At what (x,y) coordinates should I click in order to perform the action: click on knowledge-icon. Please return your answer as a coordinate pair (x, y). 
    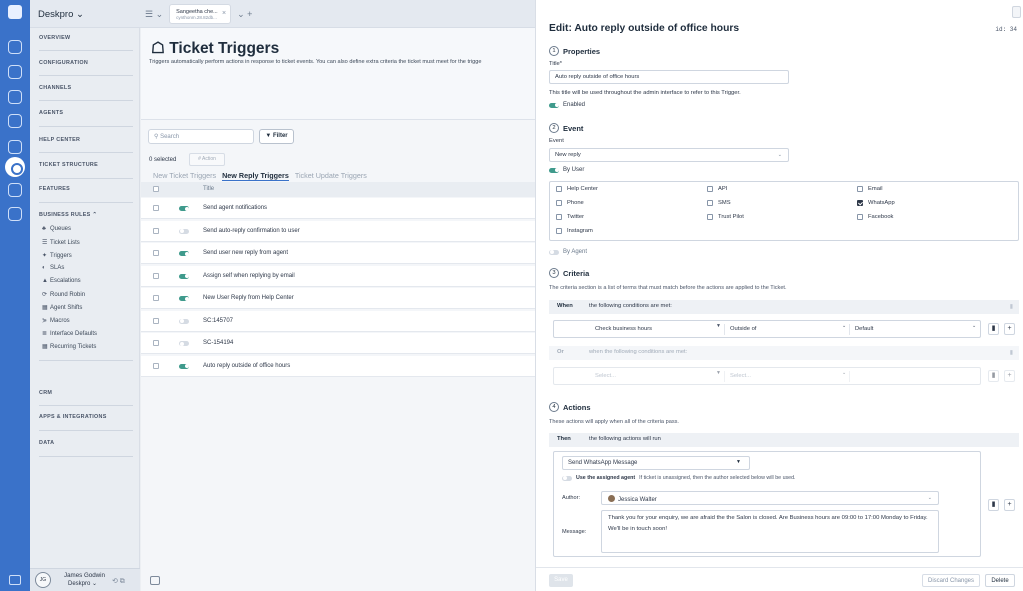
    Looking at the image, I should click on (15, 214).